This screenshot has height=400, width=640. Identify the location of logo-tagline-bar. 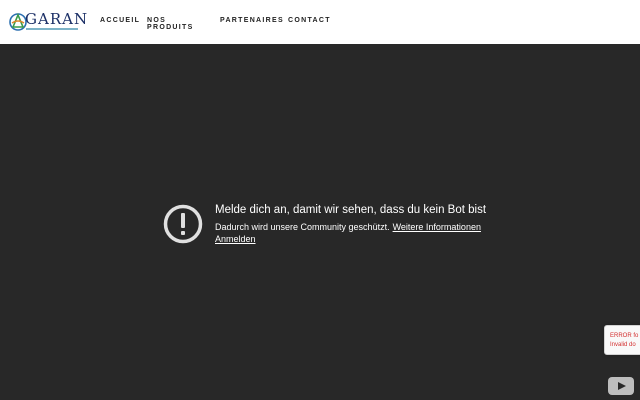
(52, 29).